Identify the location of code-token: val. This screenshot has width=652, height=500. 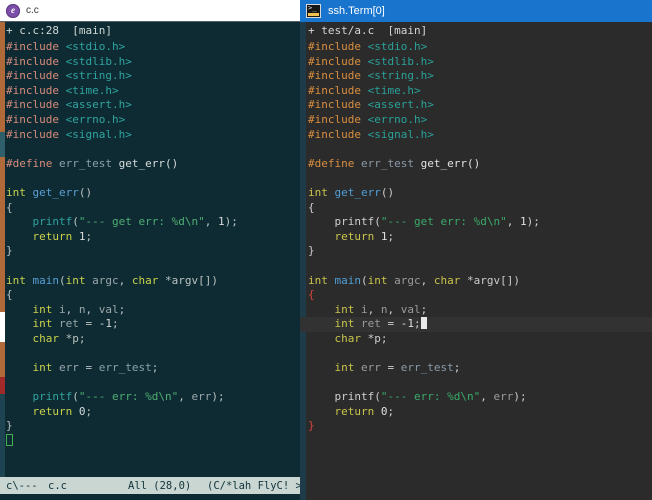
(108, 309).